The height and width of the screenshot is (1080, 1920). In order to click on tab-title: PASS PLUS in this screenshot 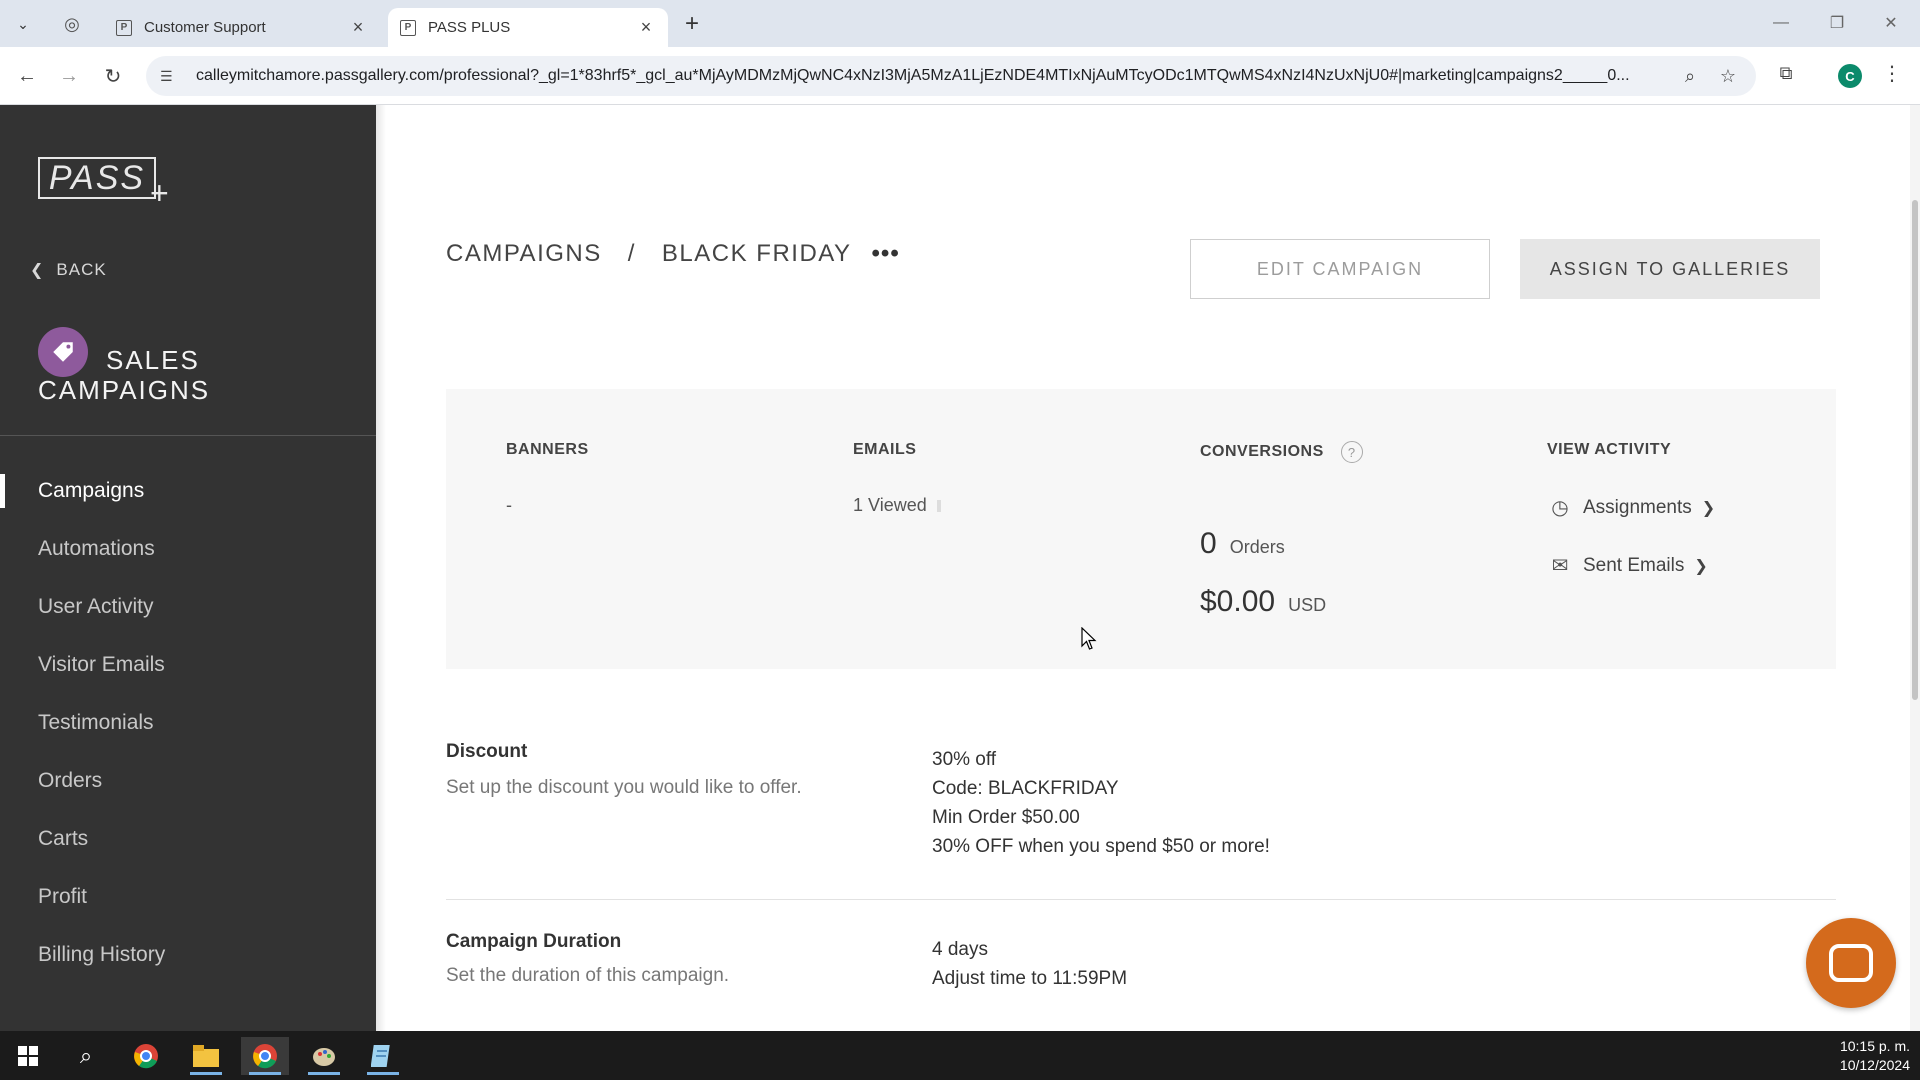, I will do `click(469, 27)`.